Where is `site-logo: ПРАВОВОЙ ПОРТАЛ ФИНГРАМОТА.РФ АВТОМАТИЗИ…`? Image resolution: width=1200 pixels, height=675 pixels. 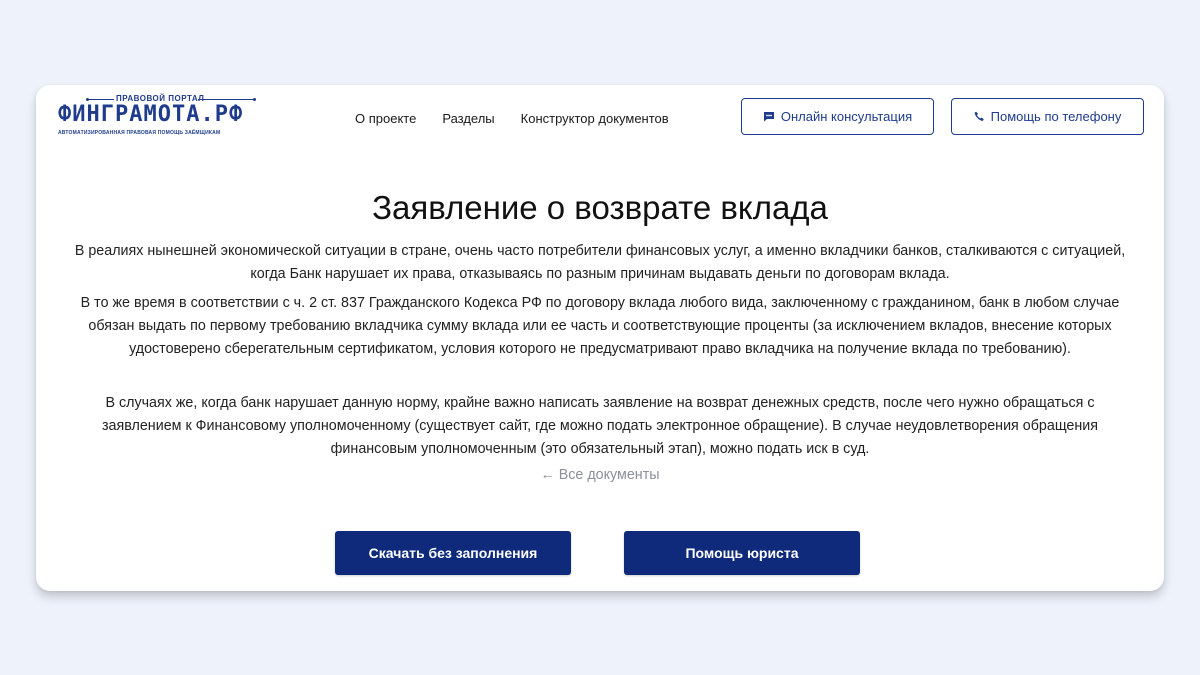
site-logo: ПРАВОВОЙ ПОРТАЛ ФИНГРАМОТА.РФ АВТОМАТИЗИ… is located at coordinates (158, 117).